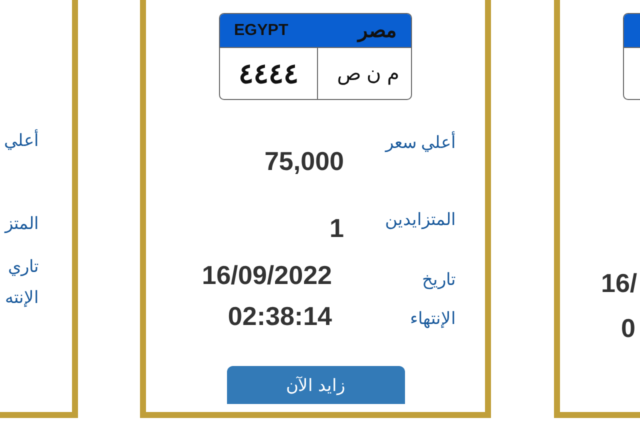 This screenshot has width=640, height=425. Describe the element at coordinates (21, 140) in the screenshot. I see `field-label: أعلي` at that location.